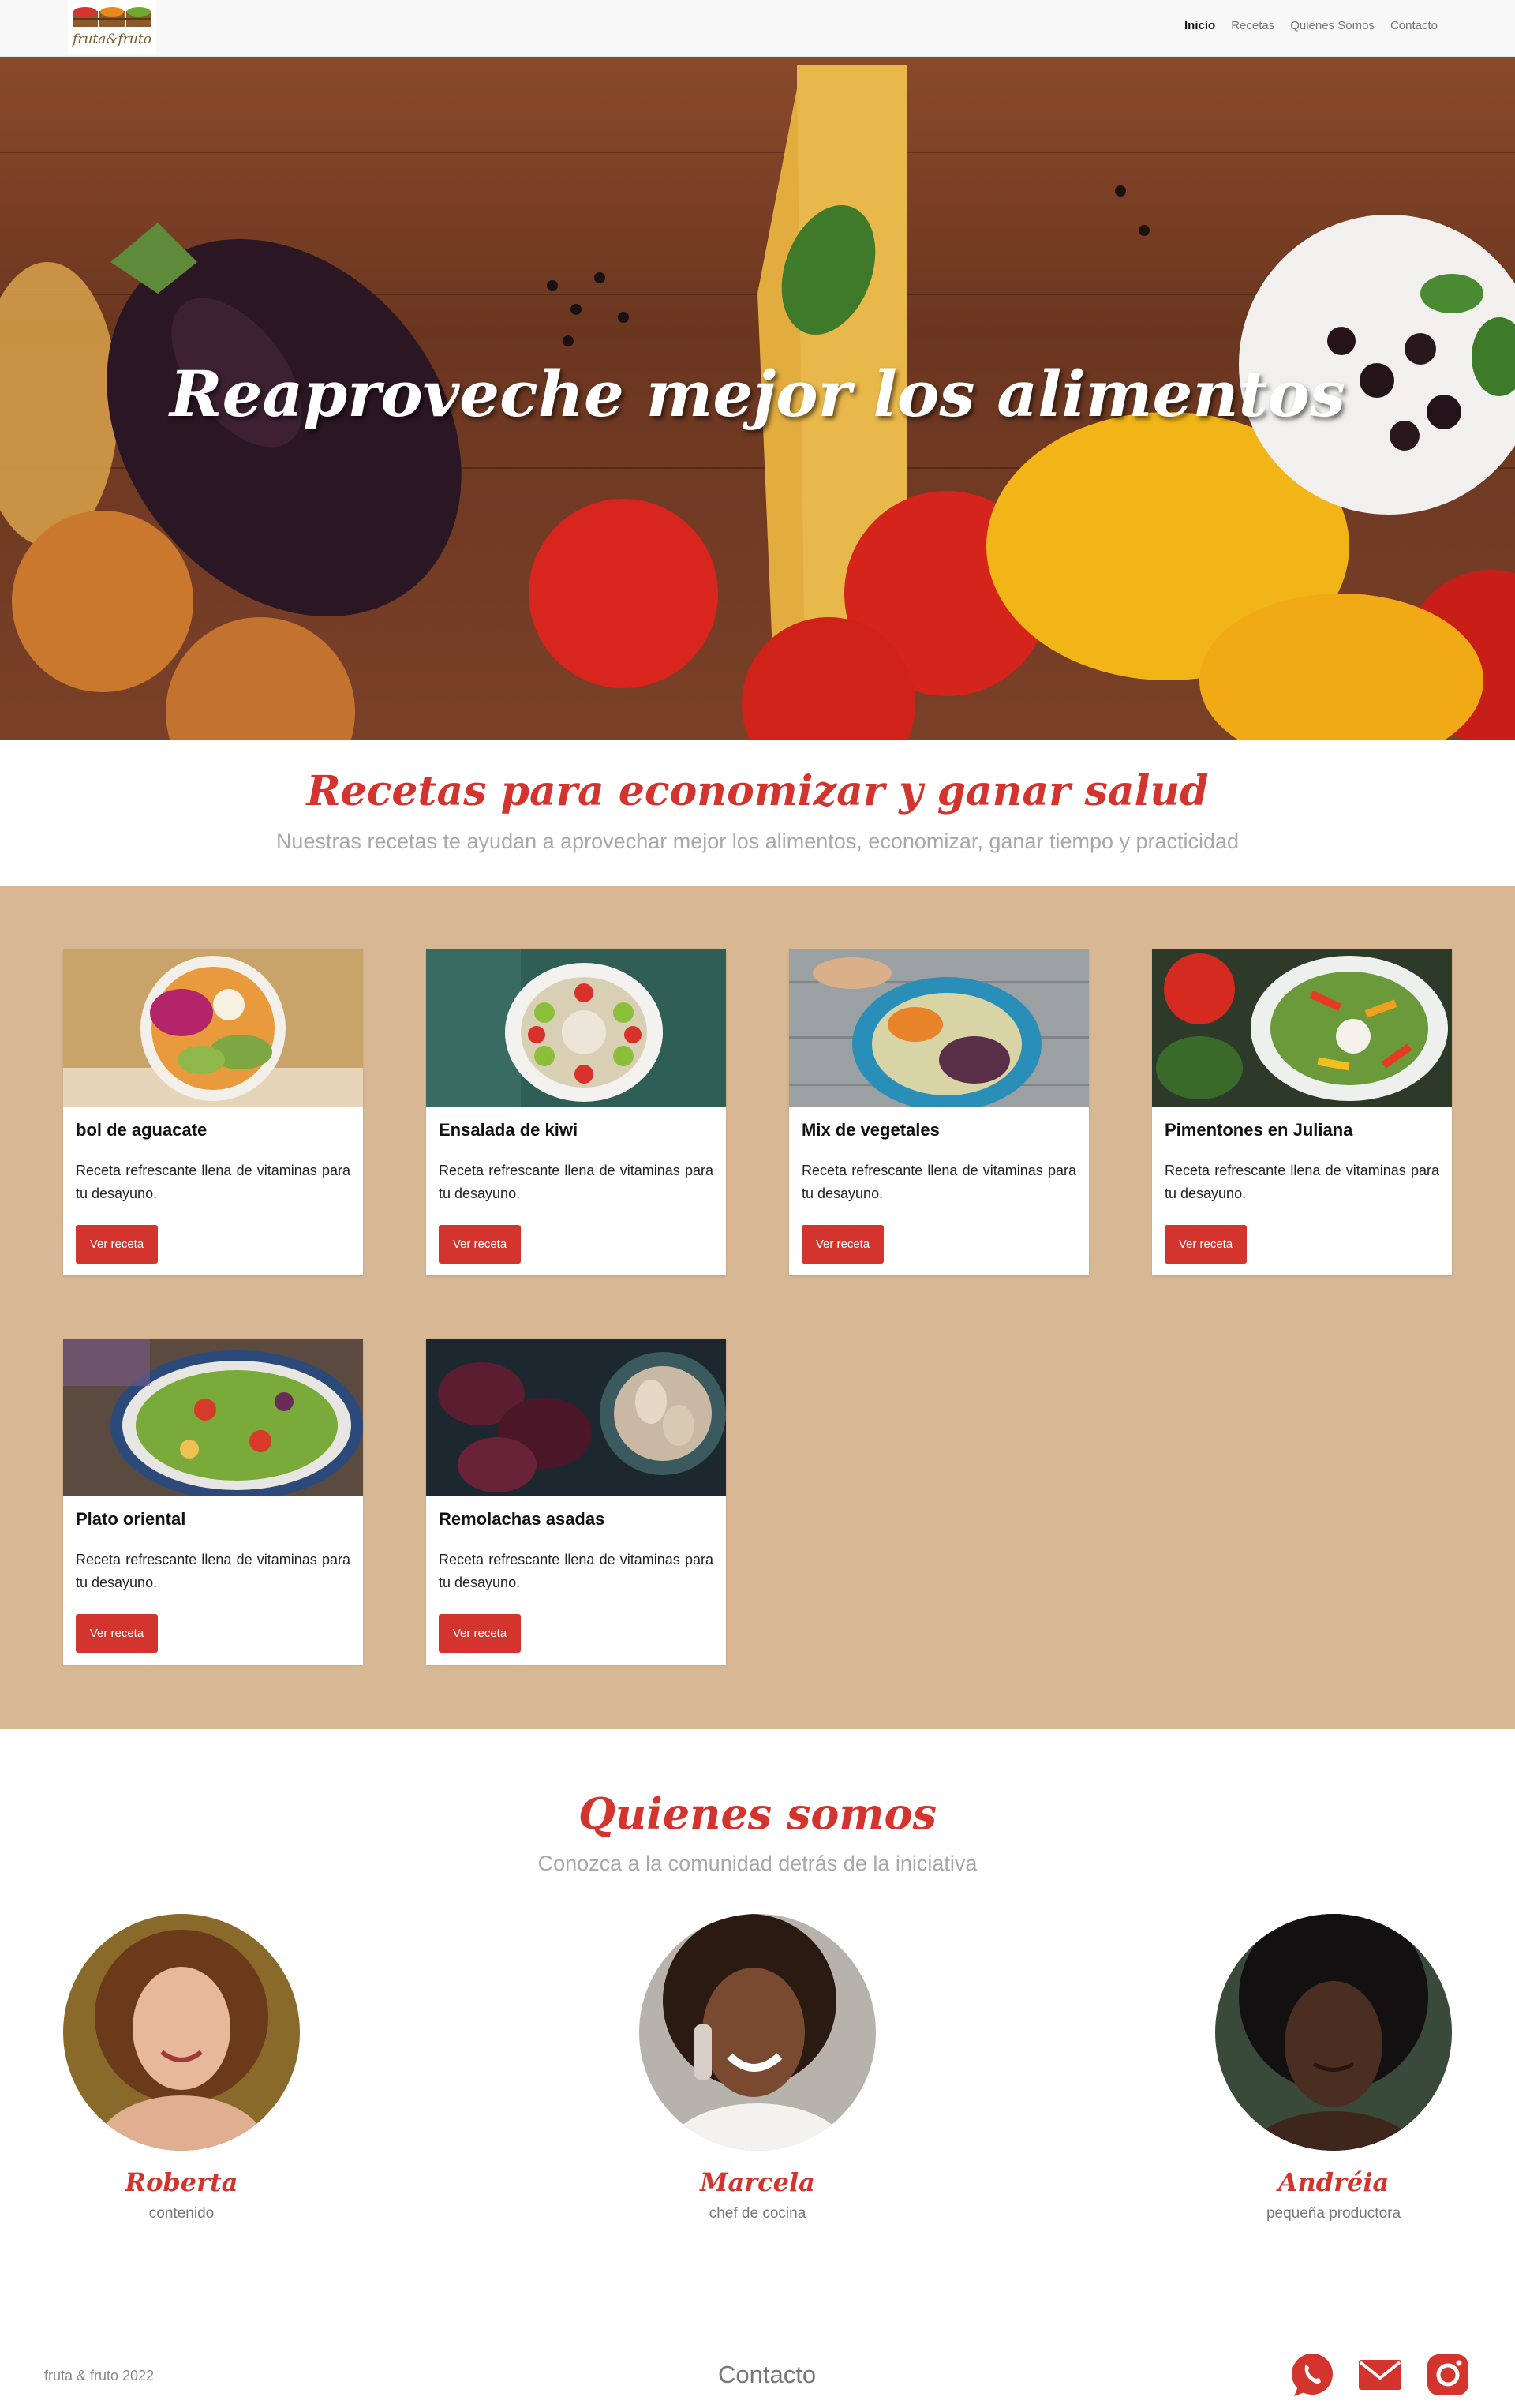  I want to click on instagram-icon, so click(1448, 2375).